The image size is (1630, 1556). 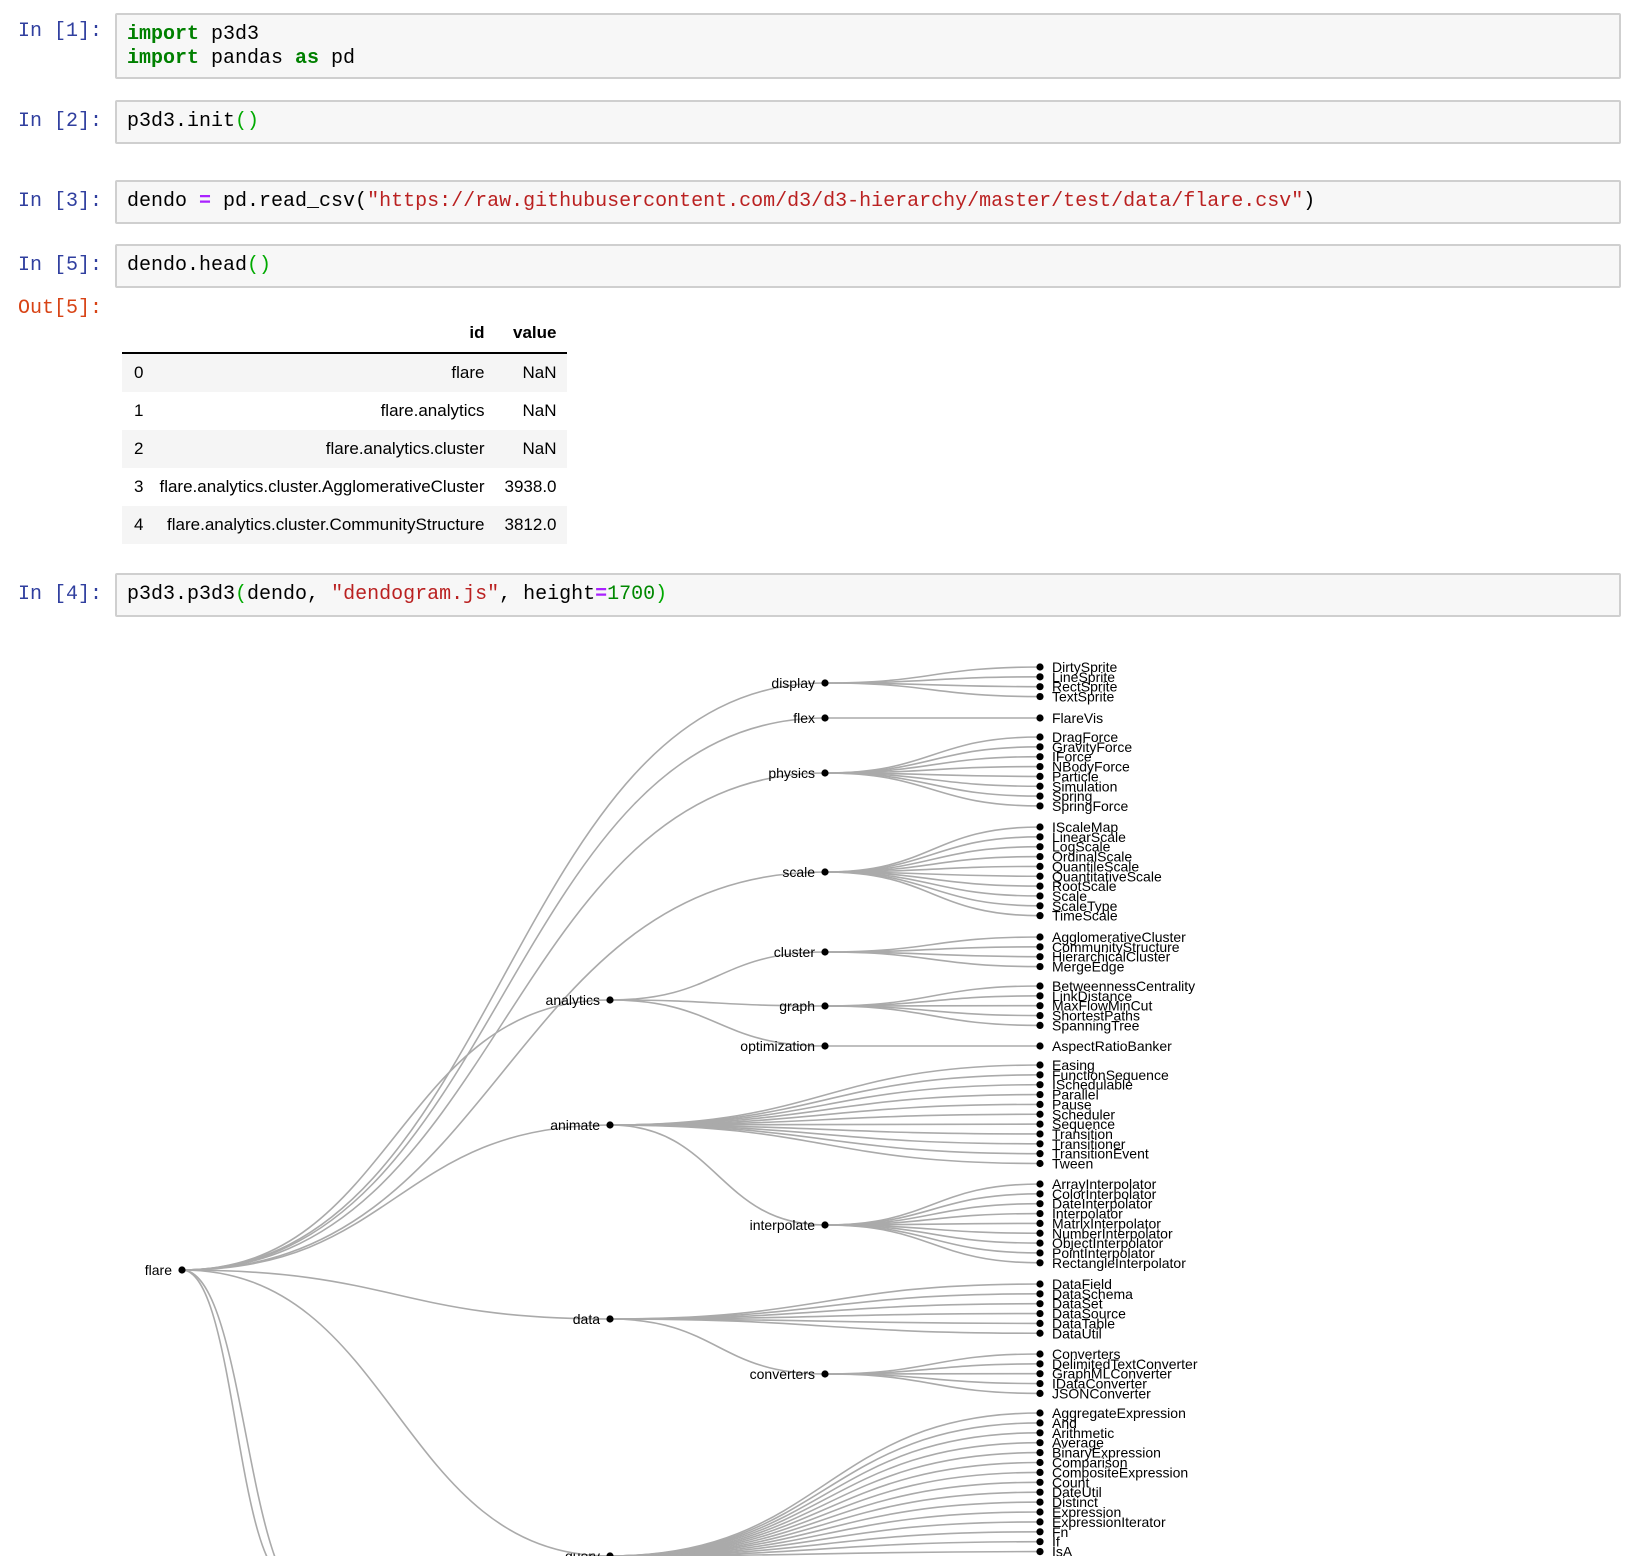 I want to click on tree-leaf-label: TimeScale, so click(x=1085, y=916).